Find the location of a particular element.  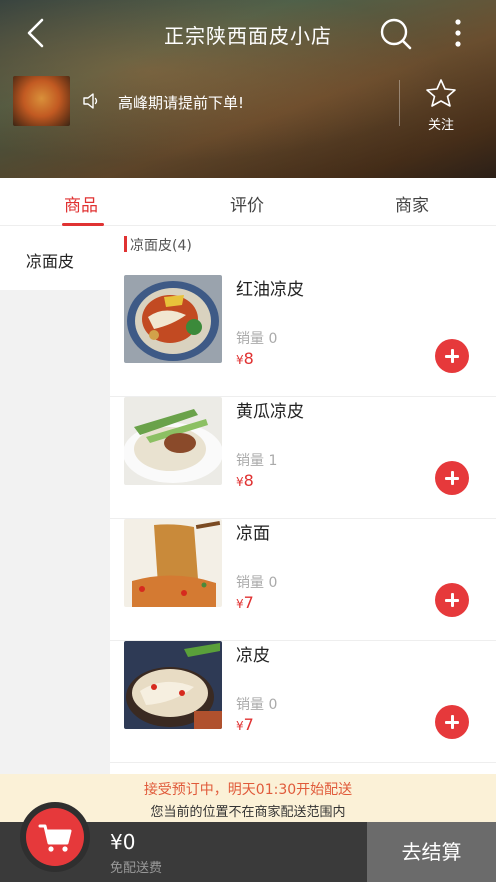

follow-button: 关注 is located at coordinates (441, 105).